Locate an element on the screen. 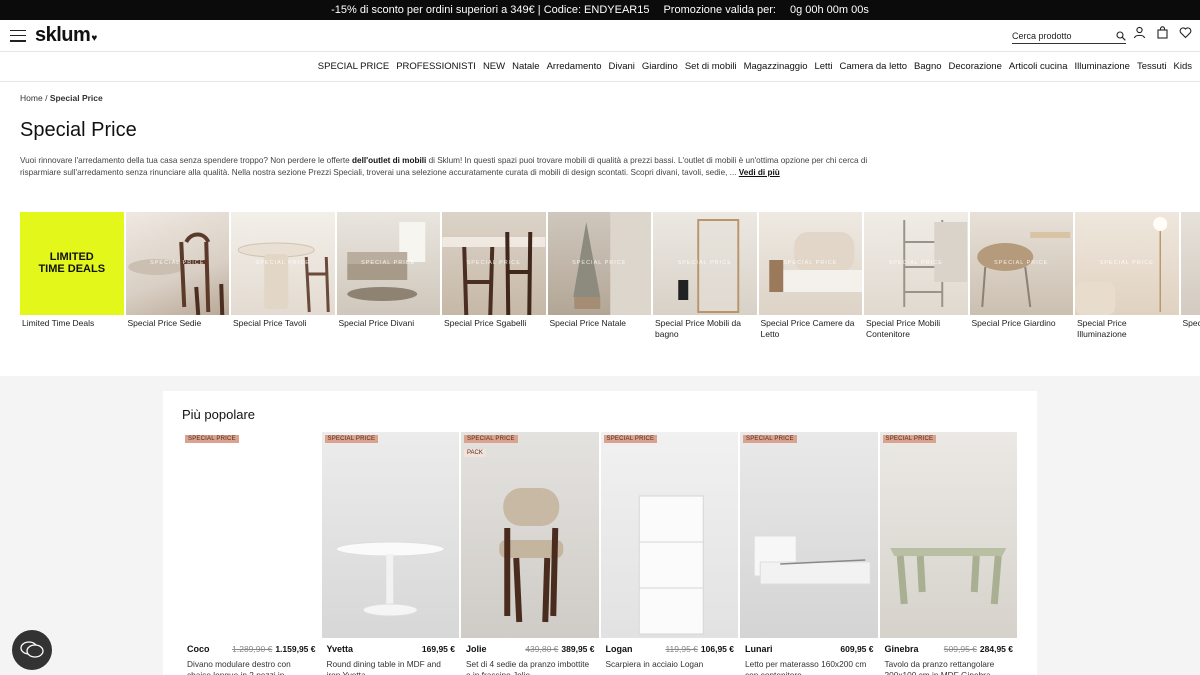 The width and height of the screenshot is (1200, 675). search-icon is located at coordinates (1121, 35).